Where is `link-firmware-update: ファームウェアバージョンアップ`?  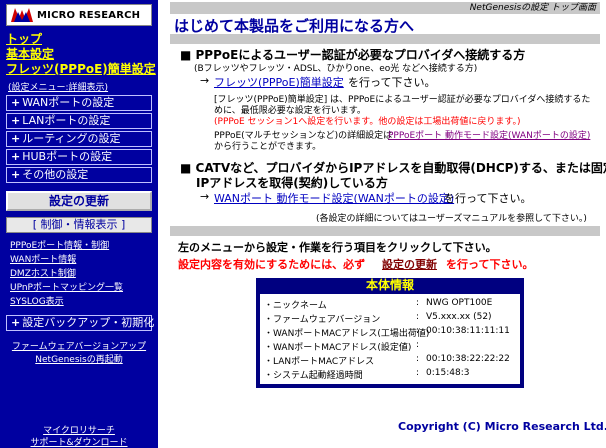 link-firmware-update: ファームウェアバージョンアップ is located at coordinates (79, 345).